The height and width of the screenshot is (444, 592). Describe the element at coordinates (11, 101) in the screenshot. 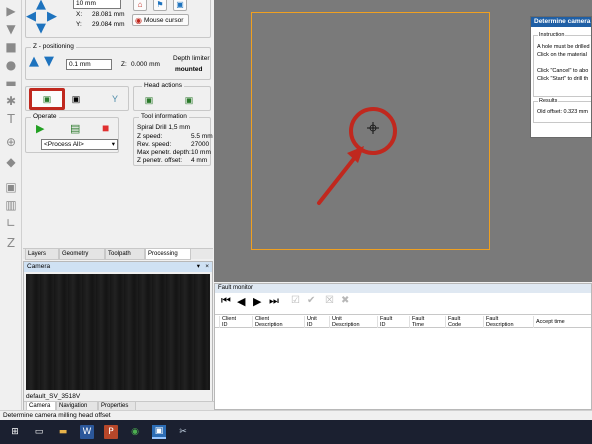

I see `asterisk-tool-icon: ✱` at that location.